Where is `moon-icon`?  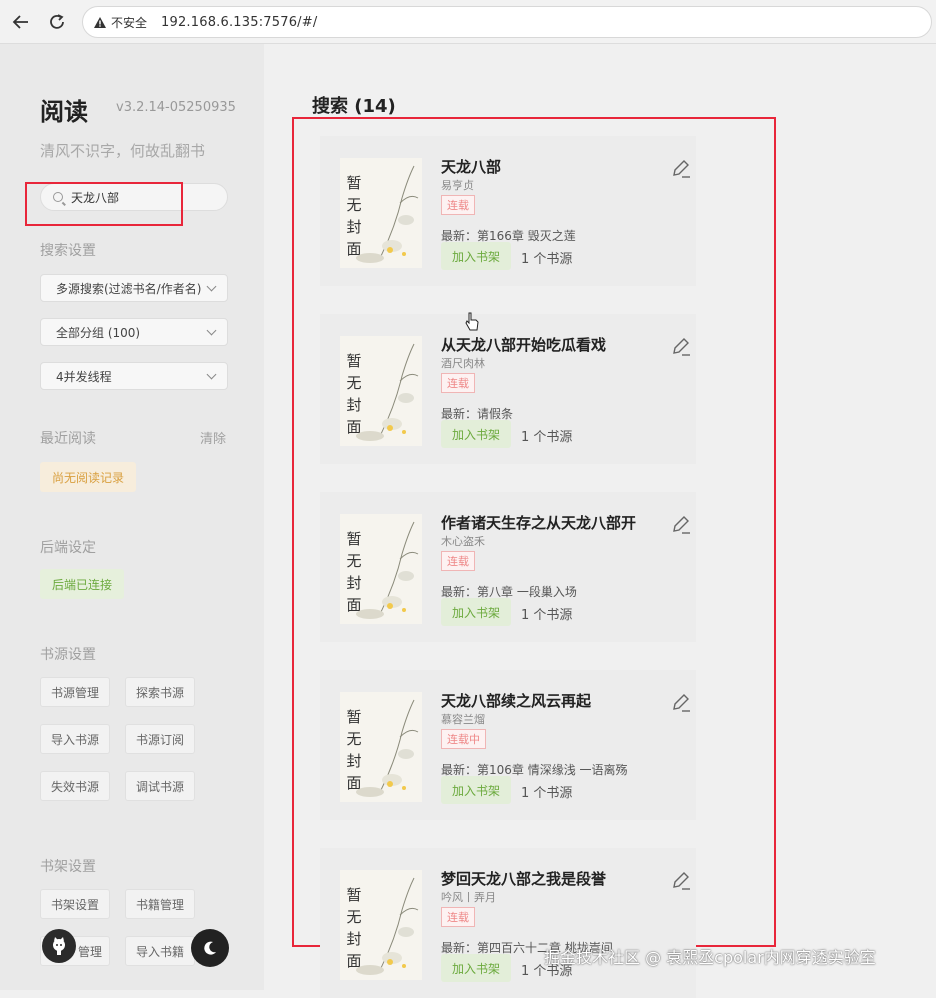
moon-icon is located at coordinates (210, 948).